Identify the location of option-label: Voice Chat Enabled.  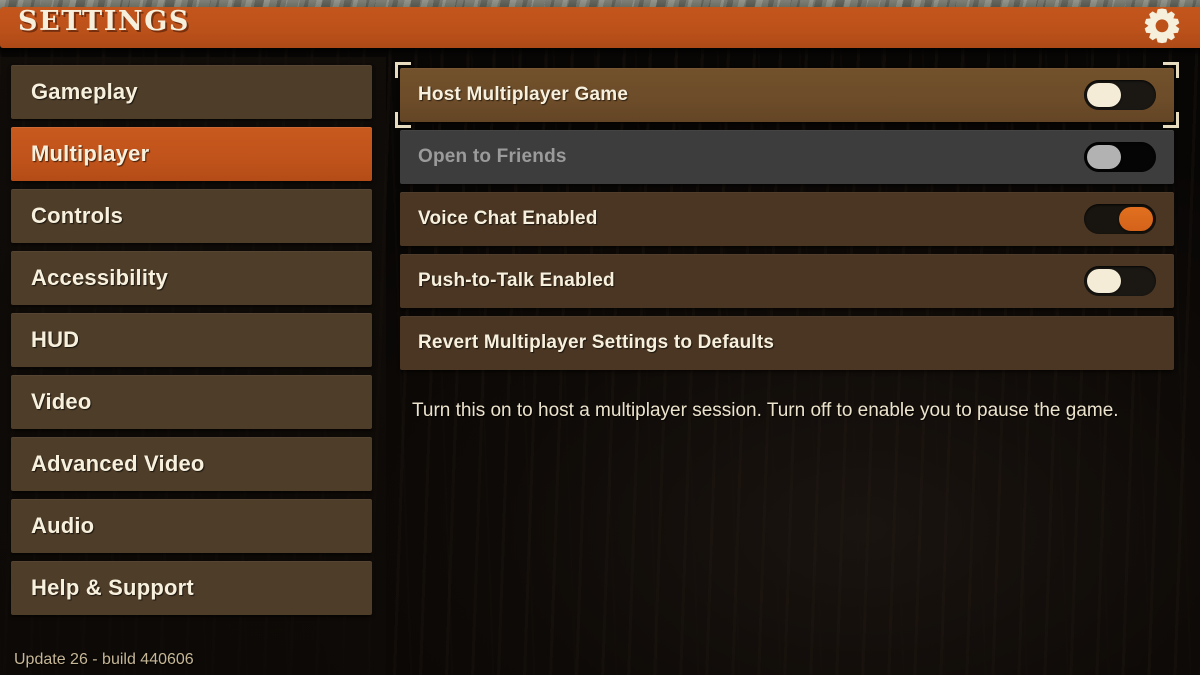
(508, 218).